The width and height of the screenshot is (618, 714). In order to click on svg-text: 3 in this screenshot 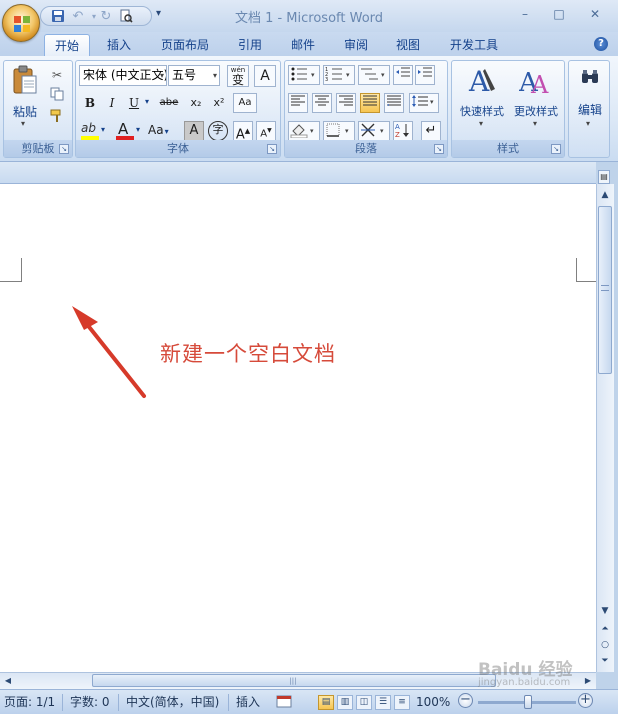, I will do `click(326, 79)`.